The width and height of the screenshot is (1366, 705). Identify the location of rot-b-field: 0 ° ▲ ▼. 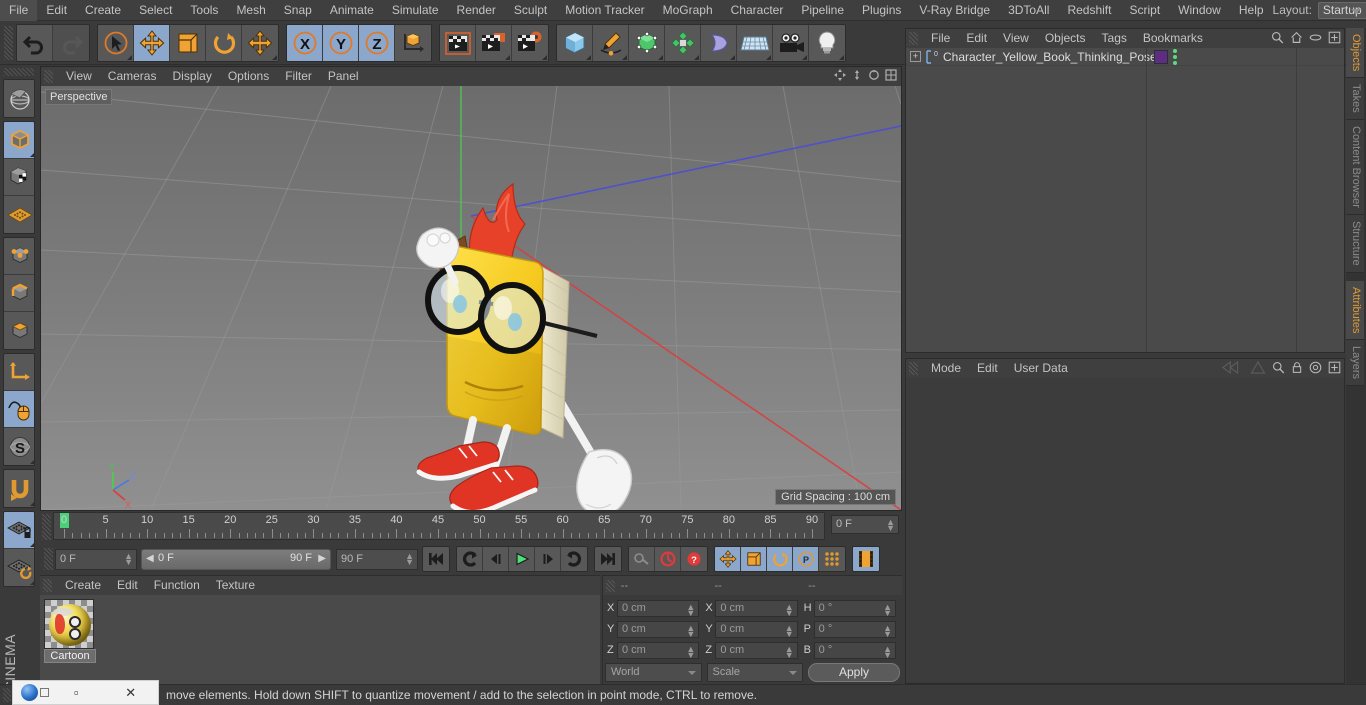
(854, 650).